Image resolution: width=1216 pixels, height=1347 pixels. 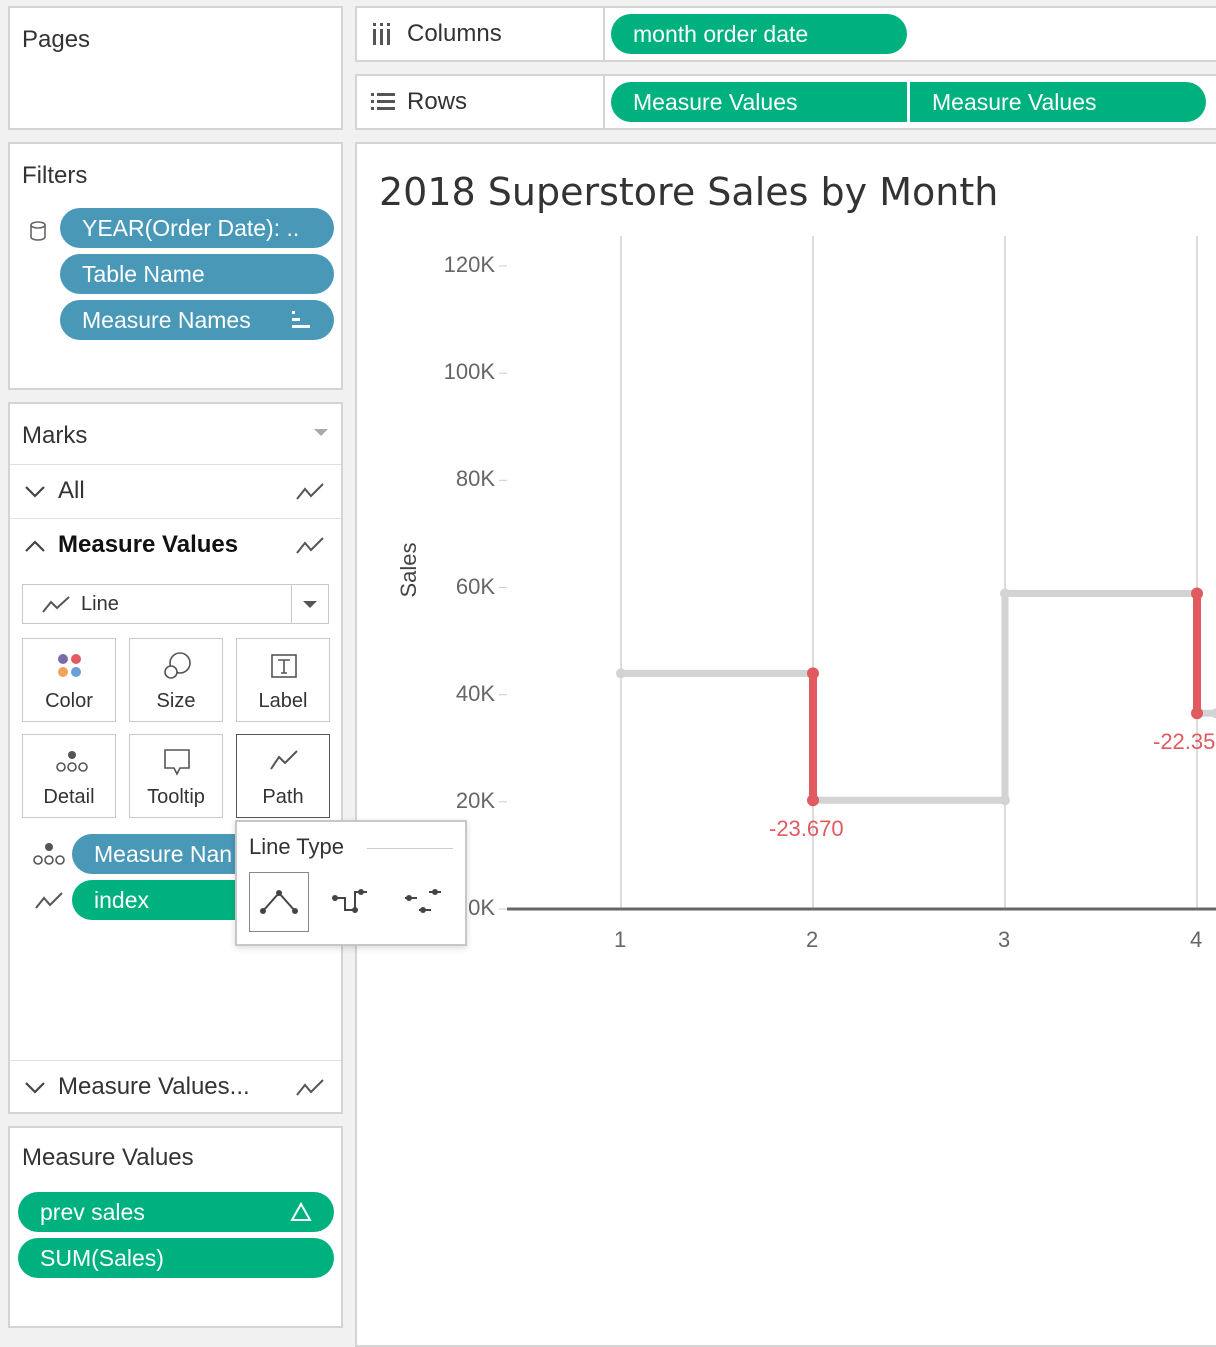 What do you see at coordinates (175, 491) in the screenshot?
I see `marks-card-all: All` at bounding box center [175, 491].